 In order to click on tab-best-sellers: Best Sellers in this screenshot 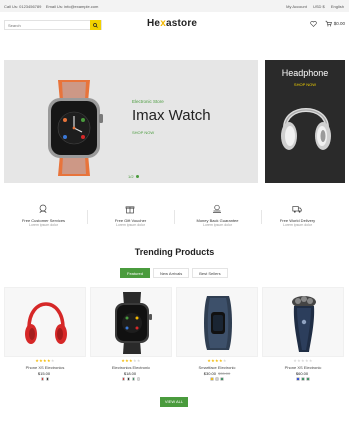, I will do `click(210, 273)`.